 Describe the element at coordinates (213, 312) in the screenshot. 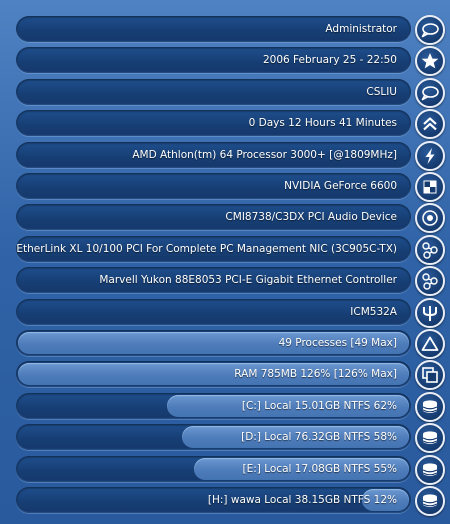

I see `info-bar: ICM532A` at that location.